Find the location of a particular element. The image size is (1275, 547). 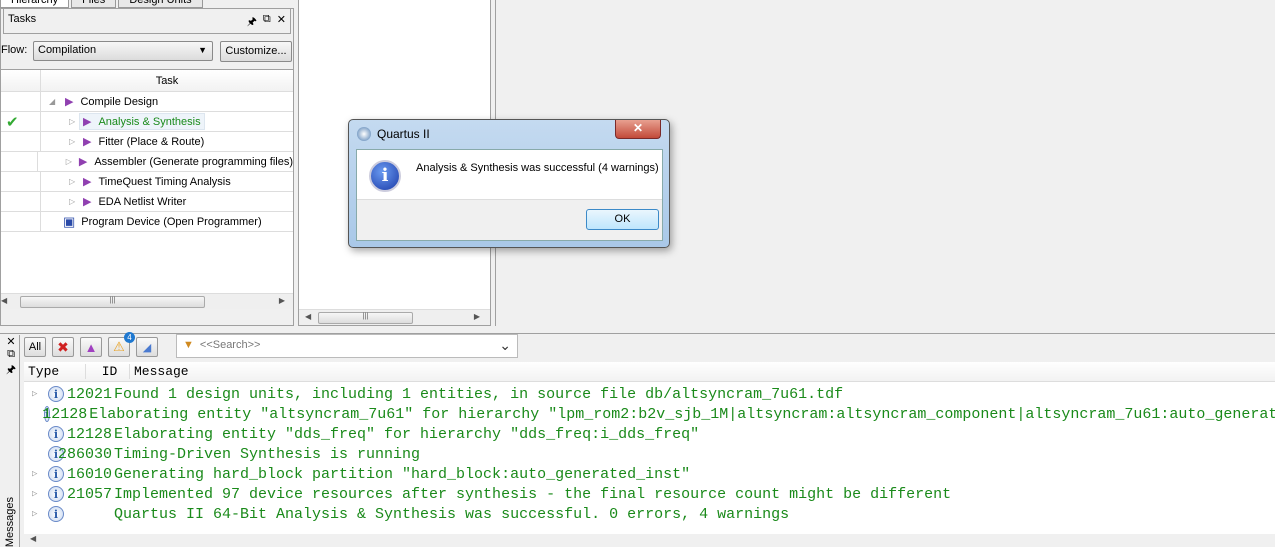

filter-all-button: All is located at coordinates (35, 347).